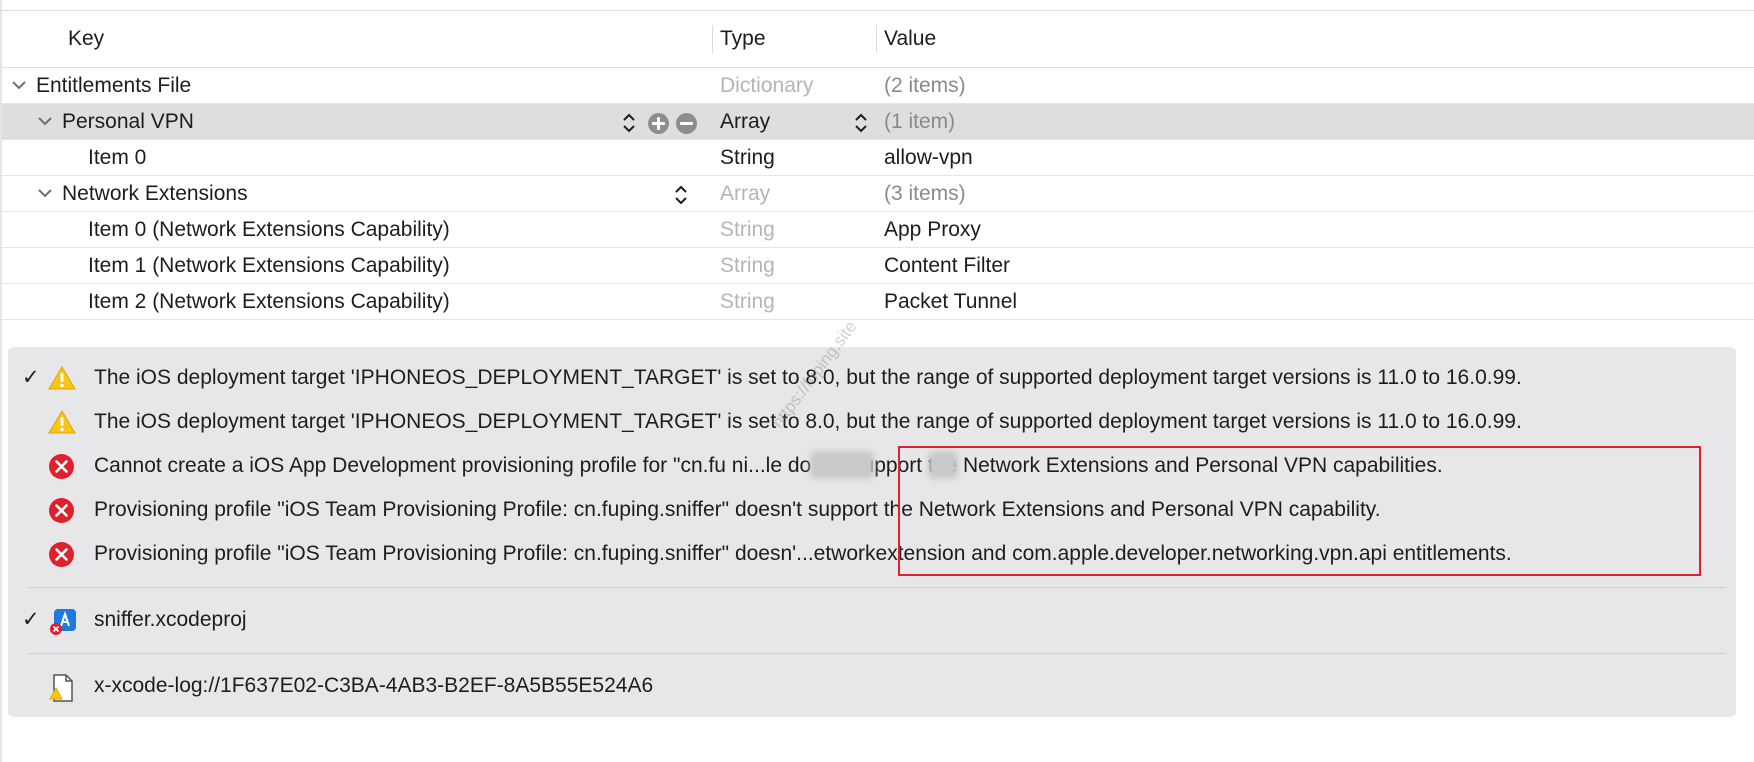  I want to click on remove-item-button, so click(686, 123).